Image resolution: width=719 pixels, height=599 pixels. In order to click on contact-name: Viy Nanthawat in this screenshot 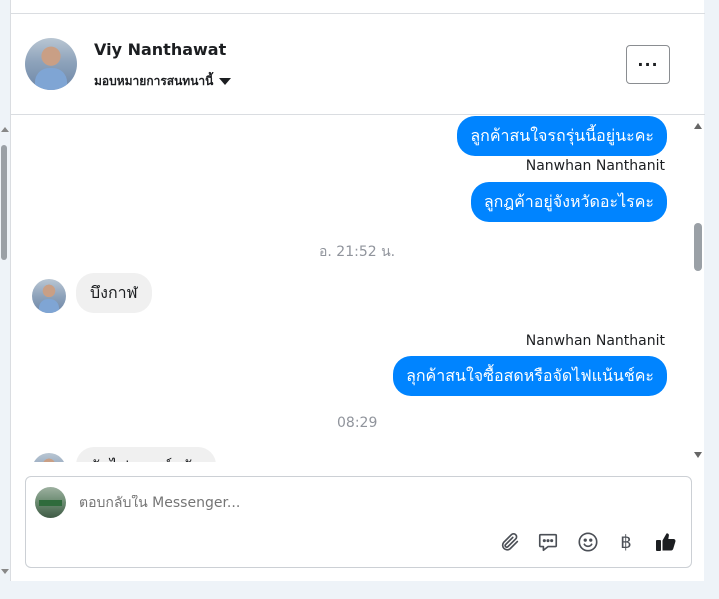, I will do `click(160, 49)`.